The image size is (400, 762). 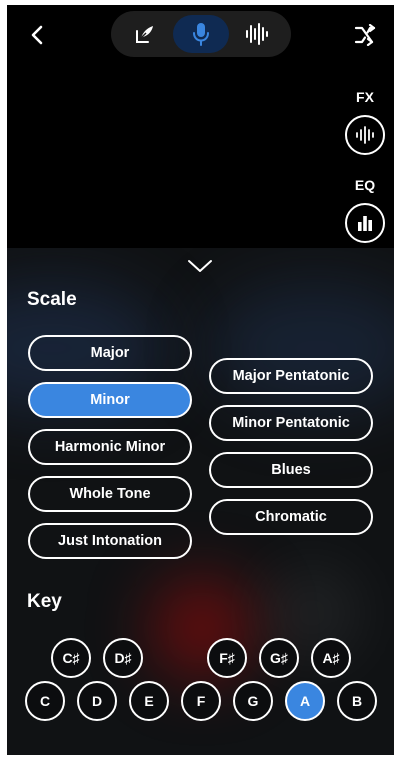 What do you see at coordinates (110, 353) in the screenshot?
I see `scale-option-button: Major` at bounding box center [110, 353].